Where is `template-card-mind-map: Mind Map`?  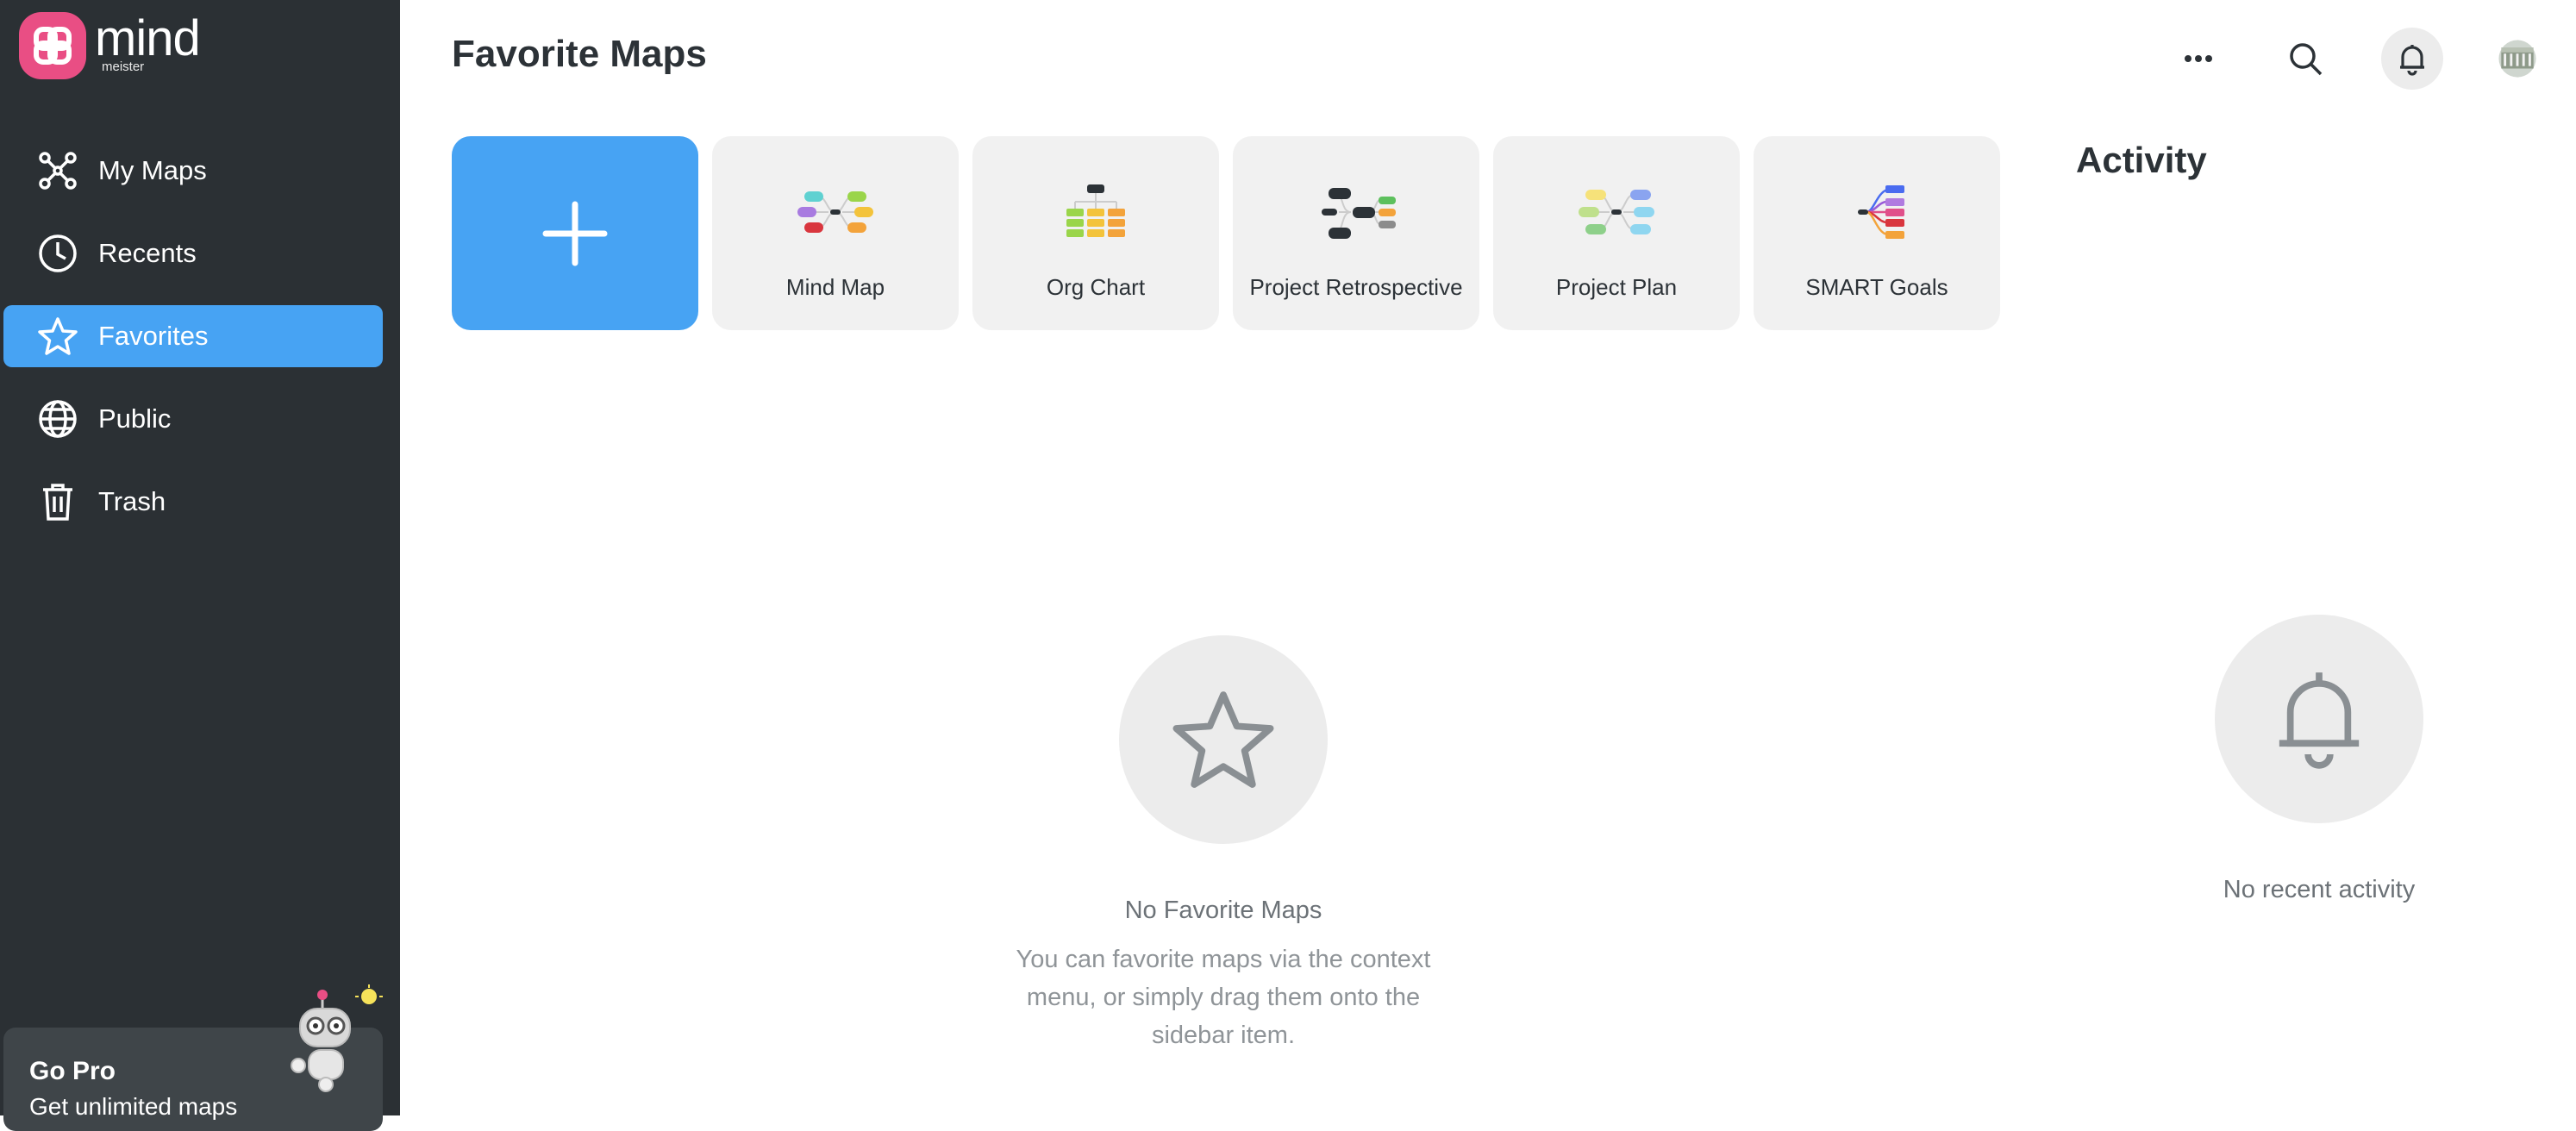
template-card-mind-map: Mind Map is located at coordinates (835, 233).